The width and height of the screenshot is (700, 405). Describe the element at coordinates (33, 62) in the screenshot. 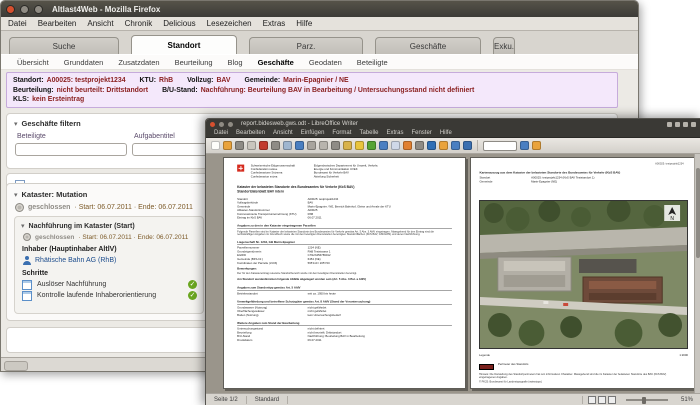

I see `sub-tab: Übersicht` at that location.